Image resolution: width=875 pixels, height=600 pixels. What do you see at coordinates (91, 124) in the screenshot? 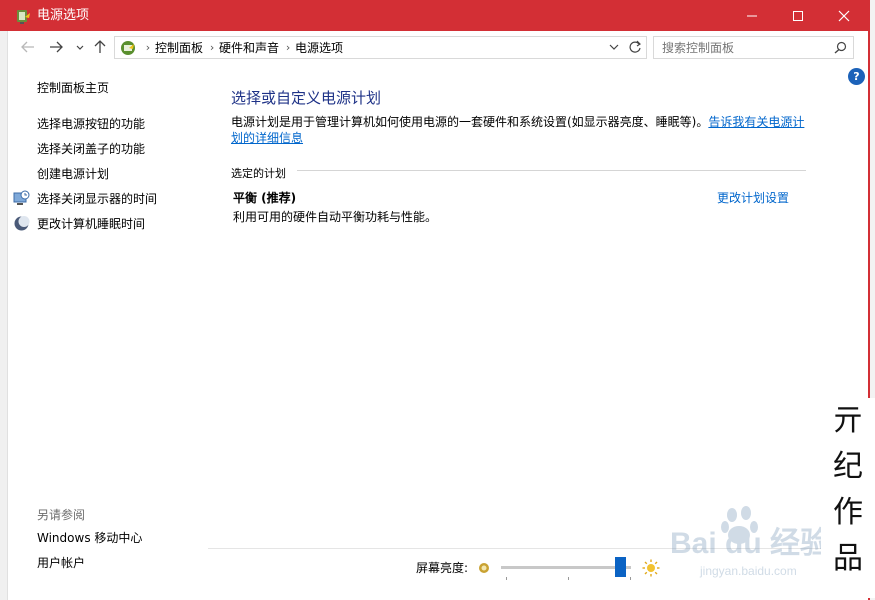
I see `sidebar-link-power-buttons: 选择电源按钮的功能` at bounding box center [91, 124].